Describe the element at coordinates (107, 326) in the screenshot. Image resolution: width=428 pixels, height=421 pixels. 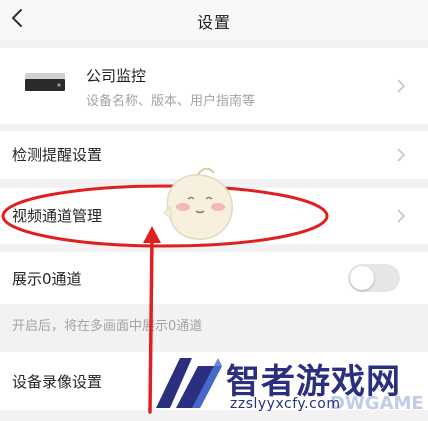
I see `show-channel0-hint: 开启后，将在多画面中展示0通道` at that location.